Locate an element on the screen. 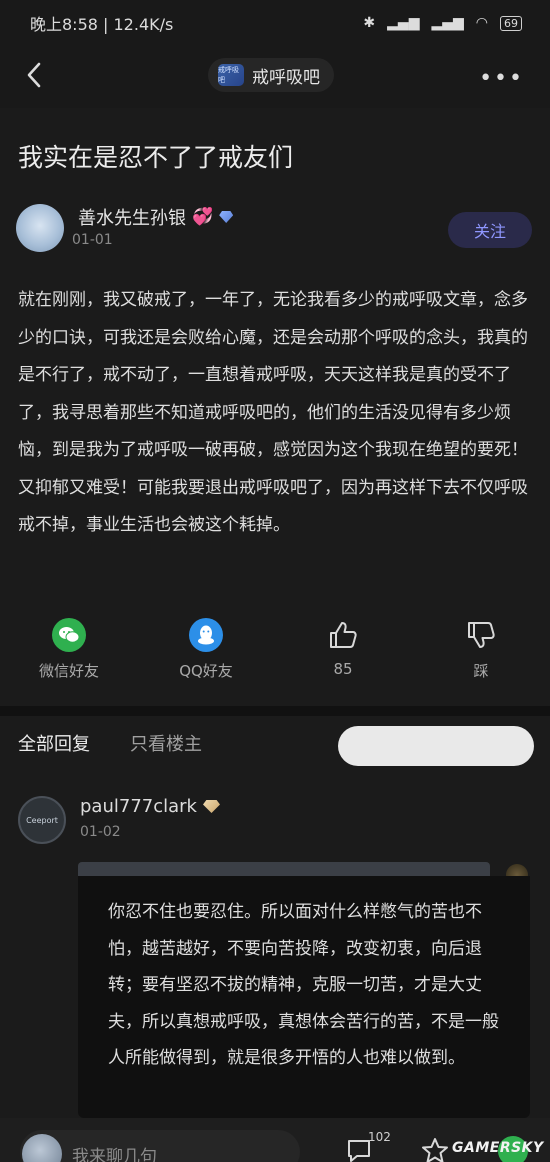  quote-header-bar is located at coordinates (284, 869).